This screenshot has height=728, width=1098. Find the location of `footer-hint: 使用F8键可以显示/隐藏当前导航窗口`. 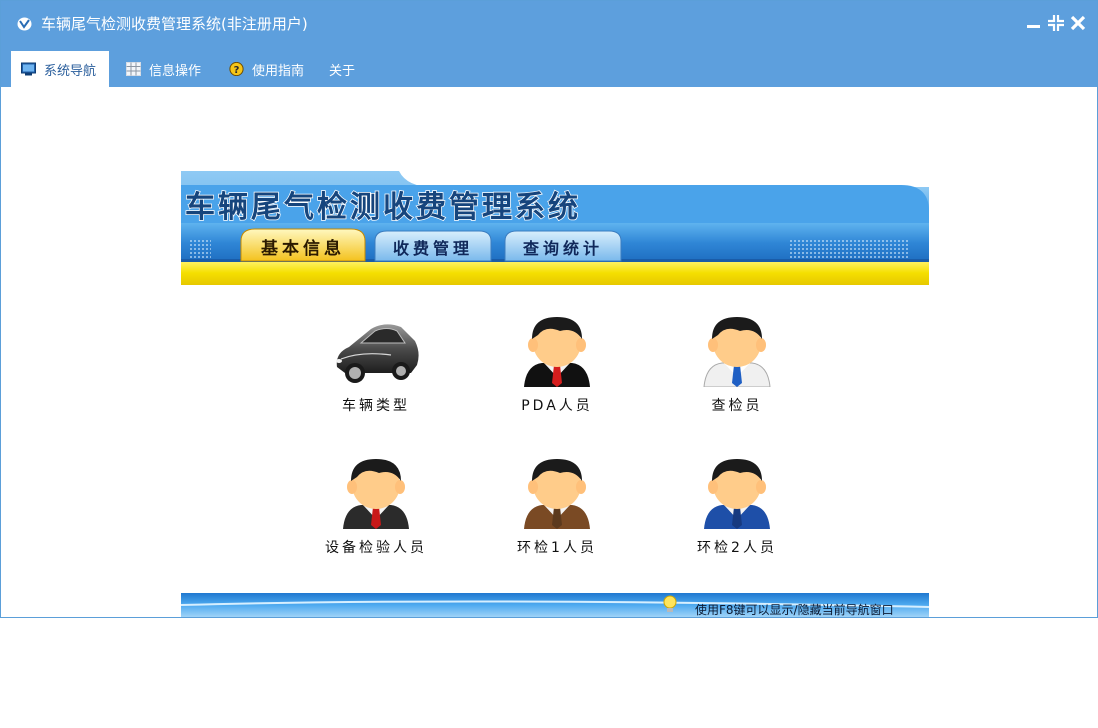

footer-hint: 使用F8键可以显示/隐藏当前导航窗口 is located at coordinates (794, 610).